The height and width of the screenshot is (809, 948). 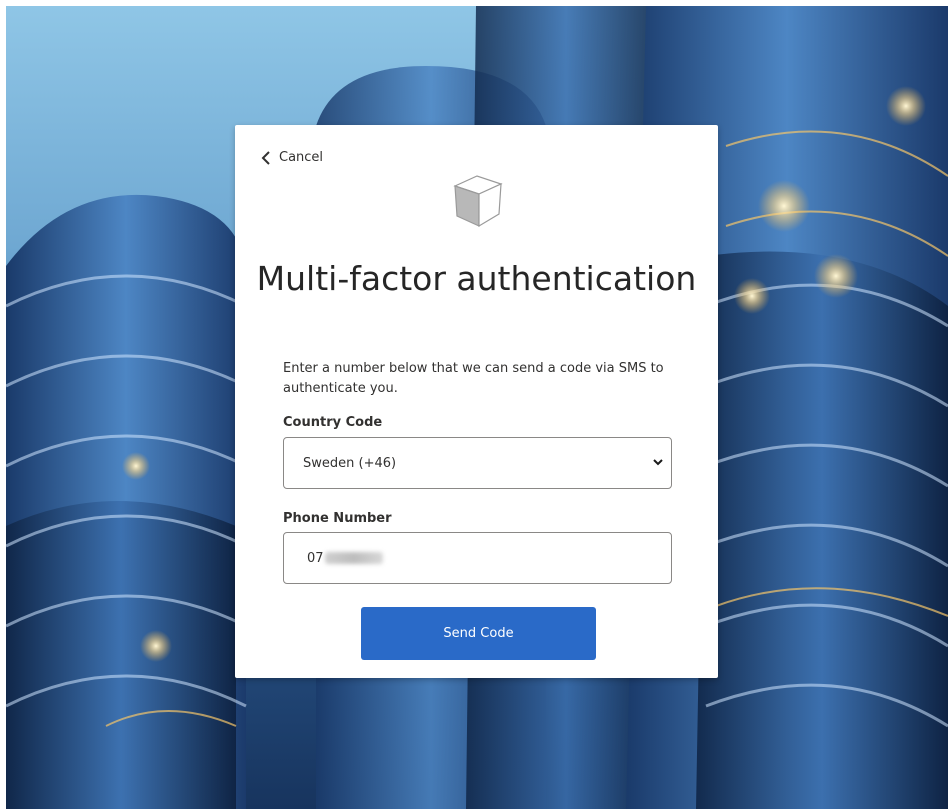 I want to click on phone-number-input: 07, so click(x=477, y=558).